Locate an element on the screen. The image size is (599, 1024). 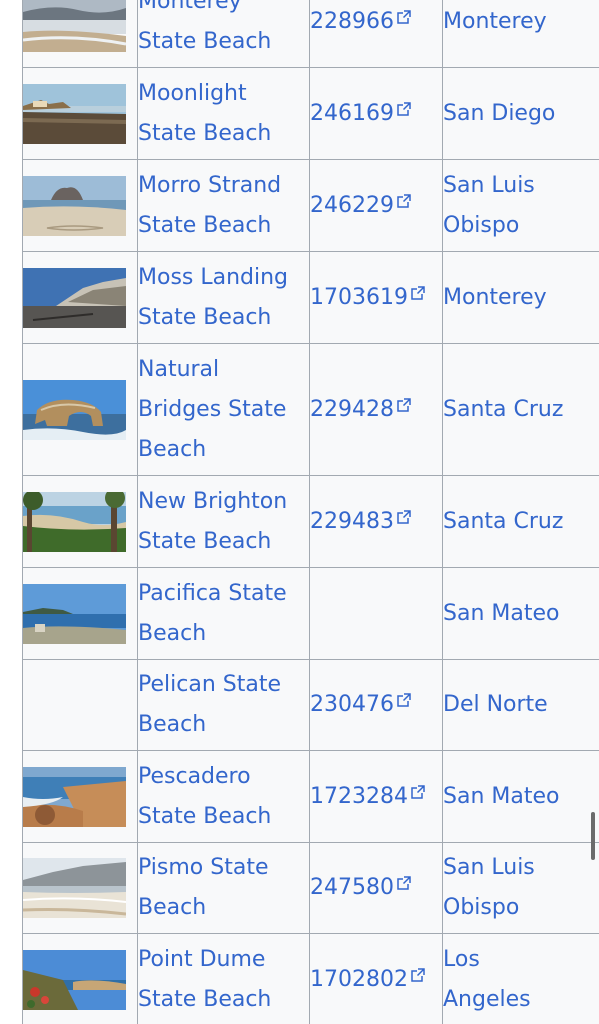
county-cell: Del Norte is located at coordinates (520, 705).